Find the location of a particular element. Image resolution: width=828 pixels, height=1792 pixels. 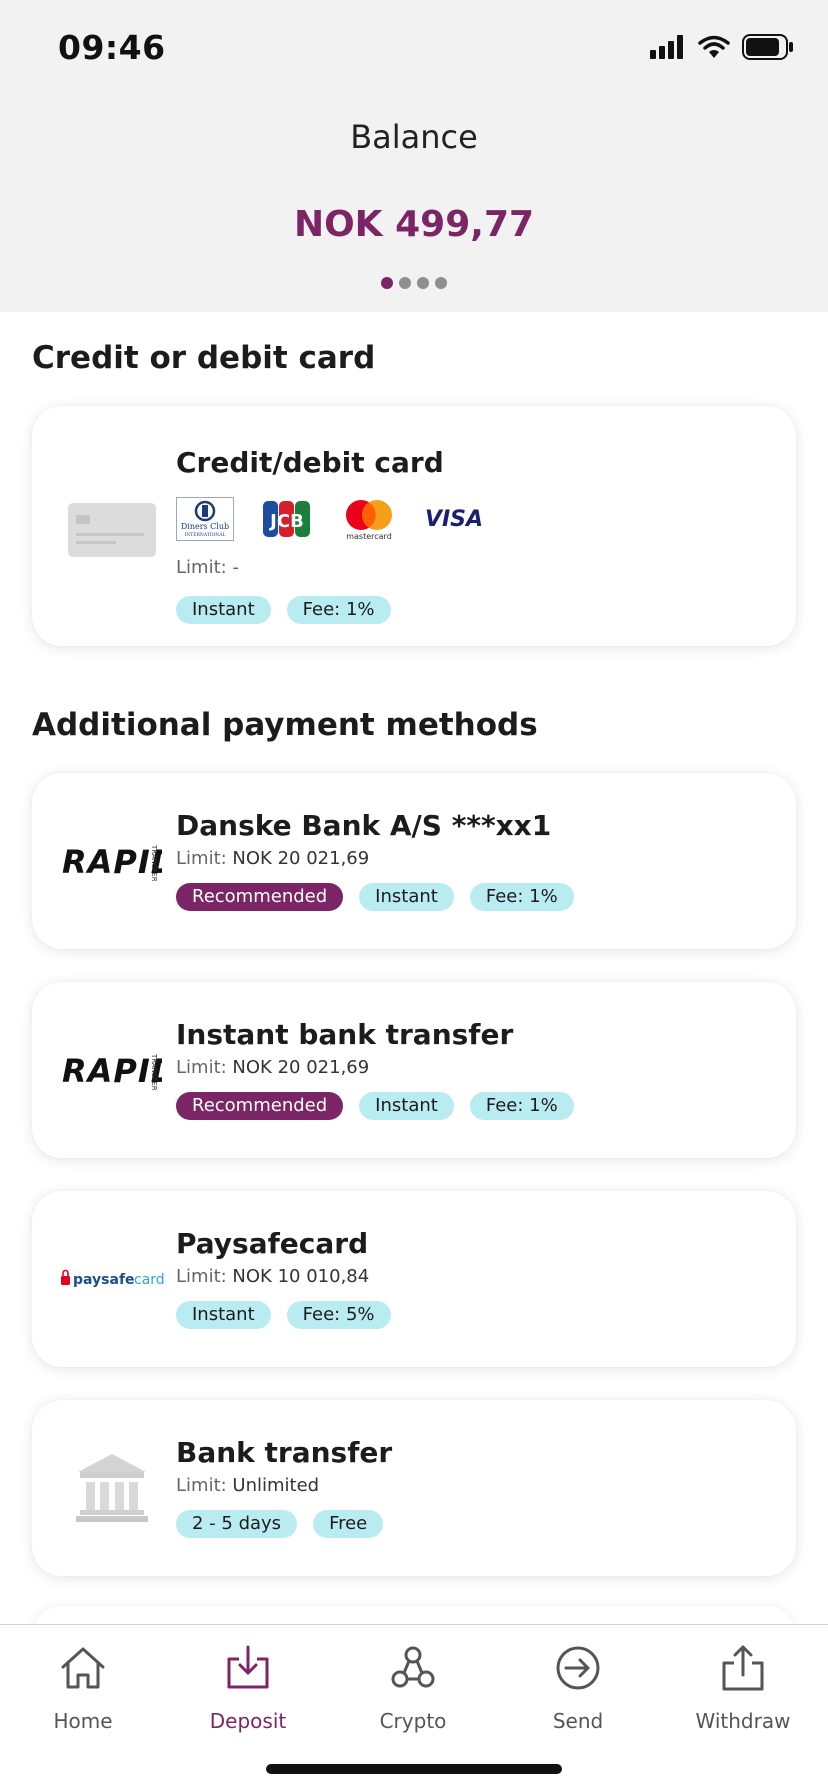

bank-icon is located at coordinates (112, 1488).